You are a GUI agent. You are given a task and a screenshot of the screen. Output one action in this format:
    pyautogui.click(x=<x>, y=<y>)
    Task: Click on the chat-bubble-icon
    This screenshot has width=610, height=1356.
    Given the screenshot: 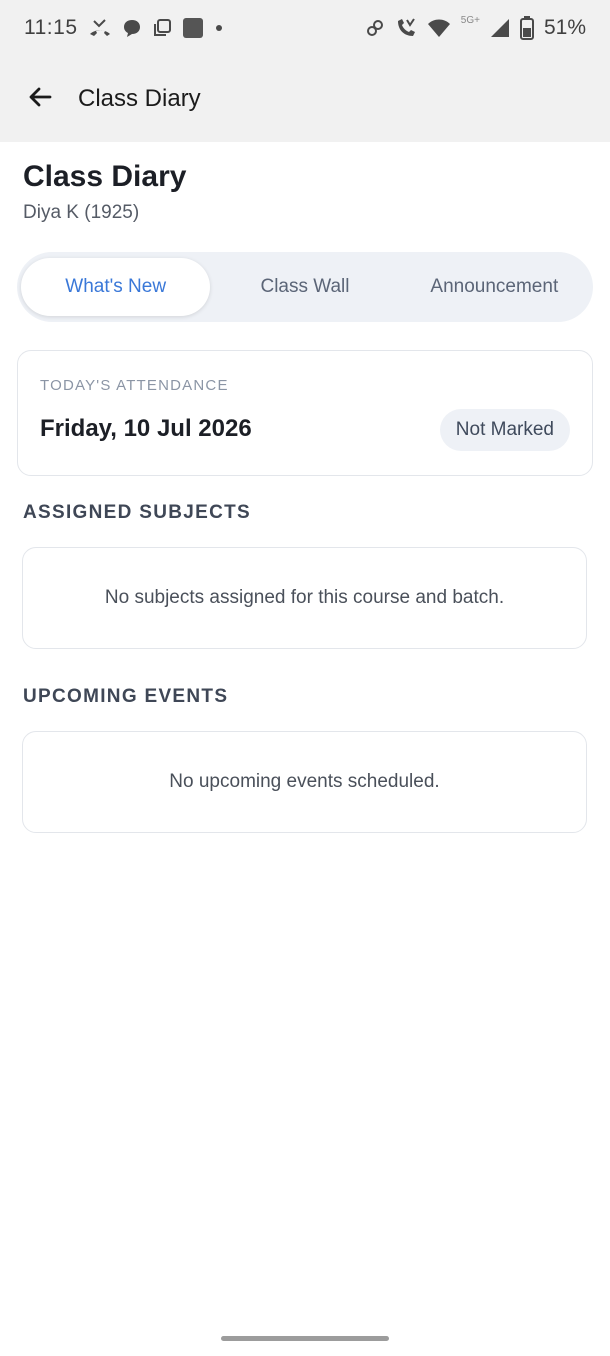 What is the action you would take?
    pyautogui.click(x=132, y=28)
    